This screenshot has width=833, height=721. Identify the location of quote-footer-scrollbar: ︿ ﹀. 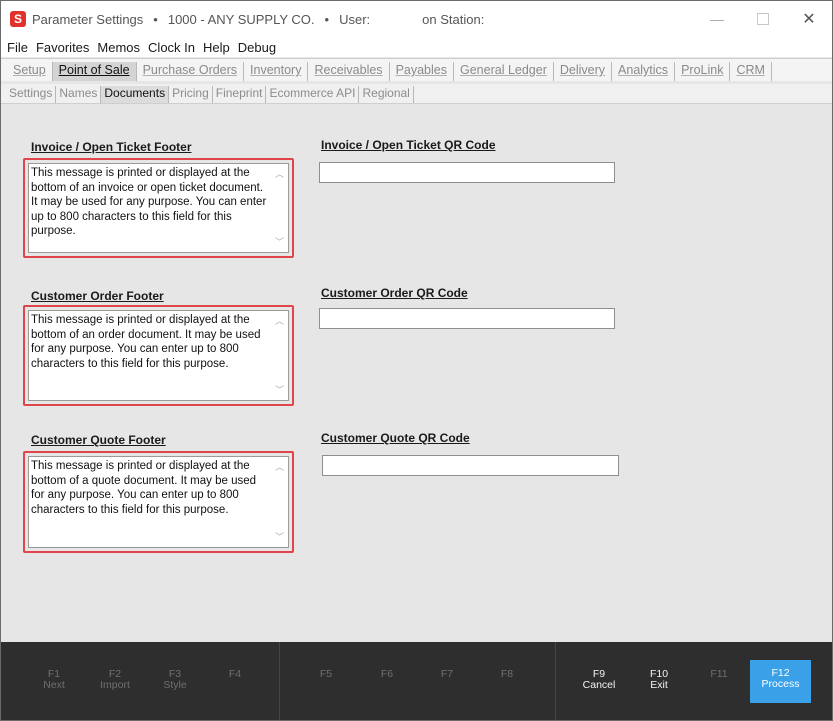
(280, 502).